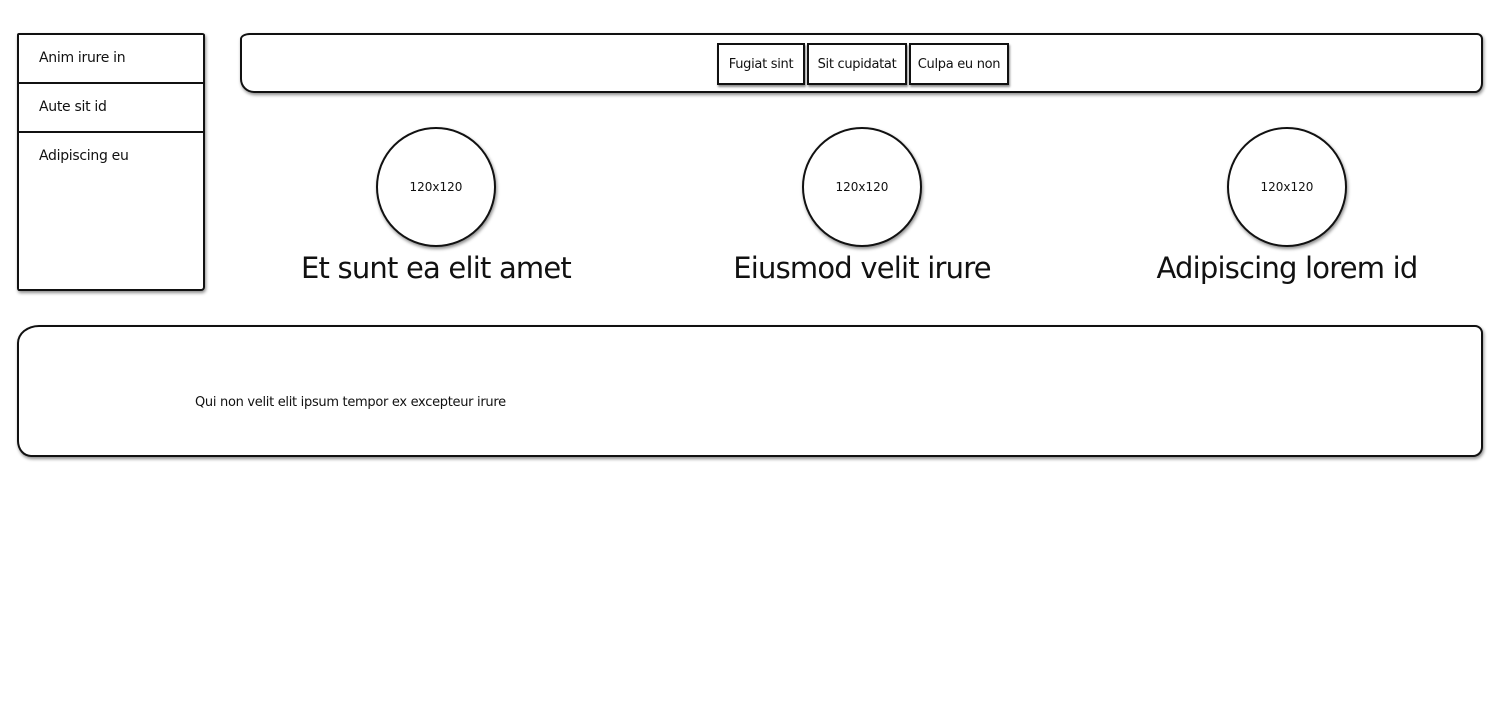  What do you see at coordinates (111, 108) in the screenshot?
I see `sidebar-item-aute-sit-id: Aute sit id` at bounding box center [111, 108].